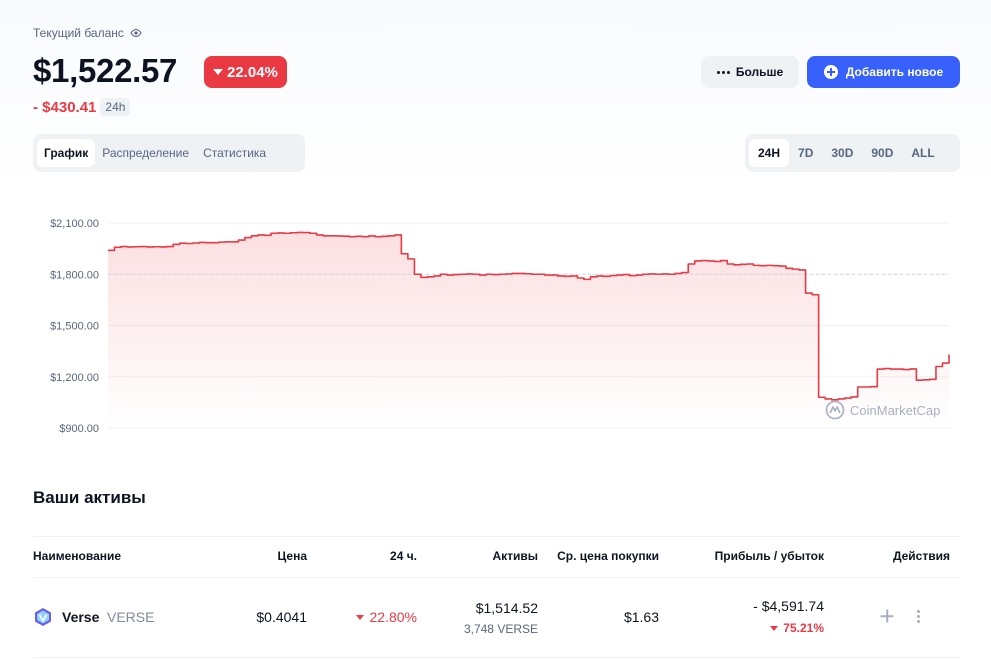  Describe the element at coordinates (496, 577) in the screenshot. I see `table-header-divider` at that location.